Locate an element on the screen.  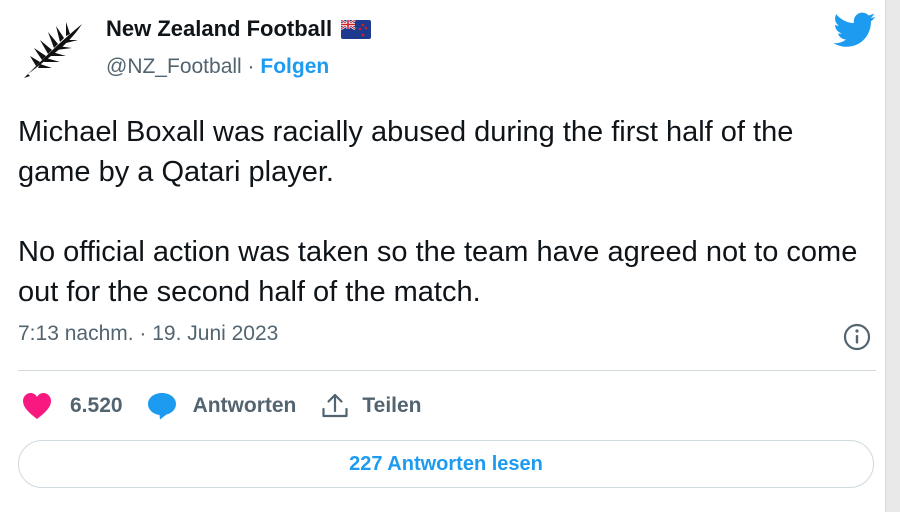
like-button: 6.520 is located at coordinates (72, 406).